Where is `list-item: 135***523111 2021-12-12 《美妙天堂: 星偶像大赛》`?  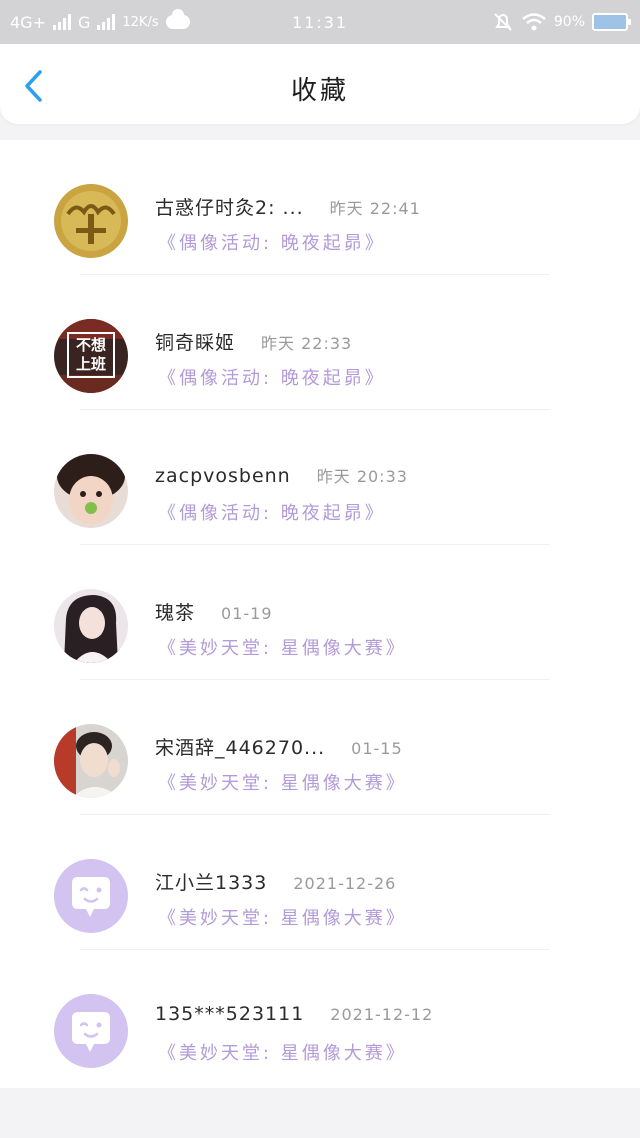
list-item: 135***523111 2021-12-12 《美妙天堂: 星偶像大赛》 is located at coordinates (320, 1017).